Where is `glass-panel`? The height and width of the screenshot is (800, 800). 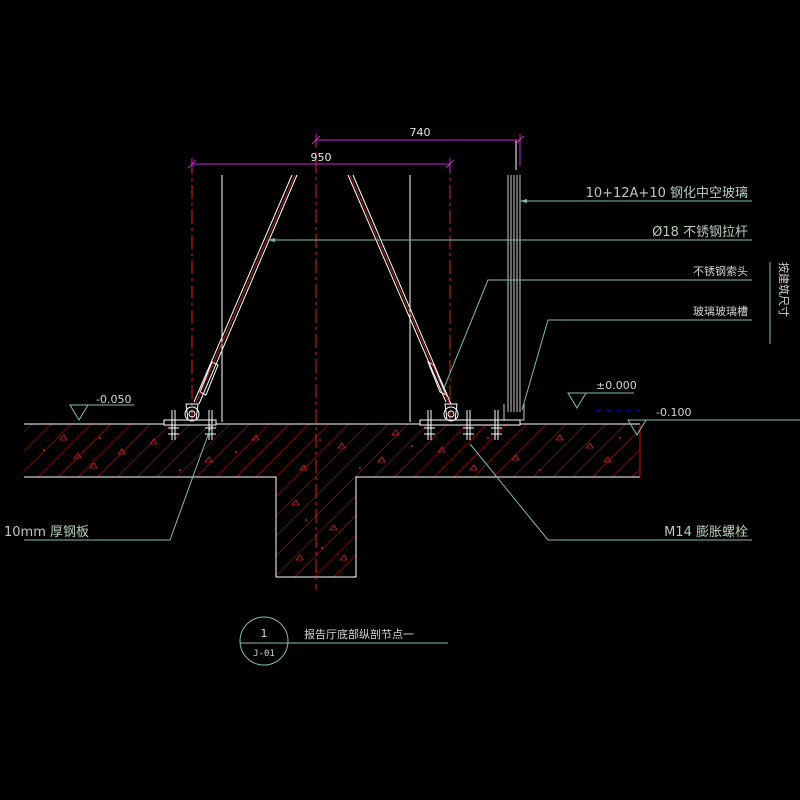 glass-panel is located at coordinates (514, 298).